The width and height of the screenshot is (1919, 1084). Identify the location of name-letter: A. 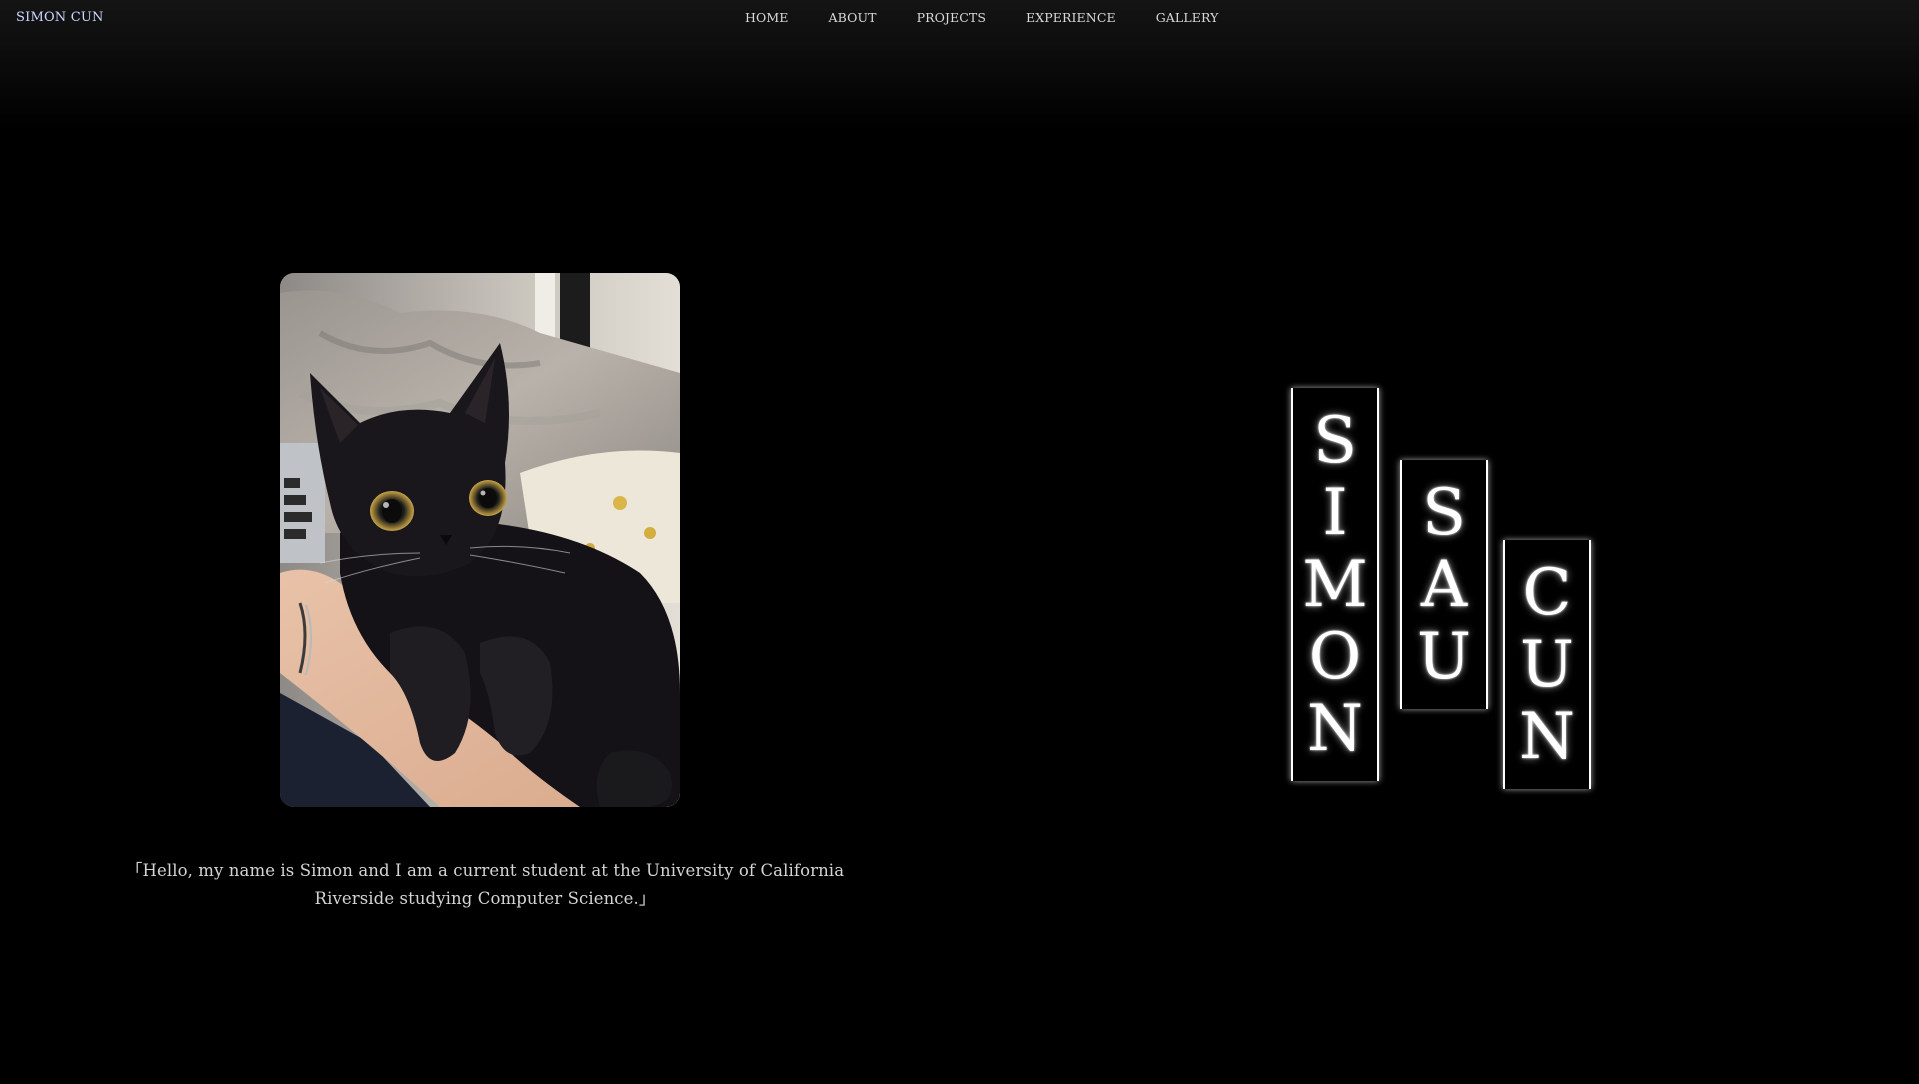
(1444, 584).